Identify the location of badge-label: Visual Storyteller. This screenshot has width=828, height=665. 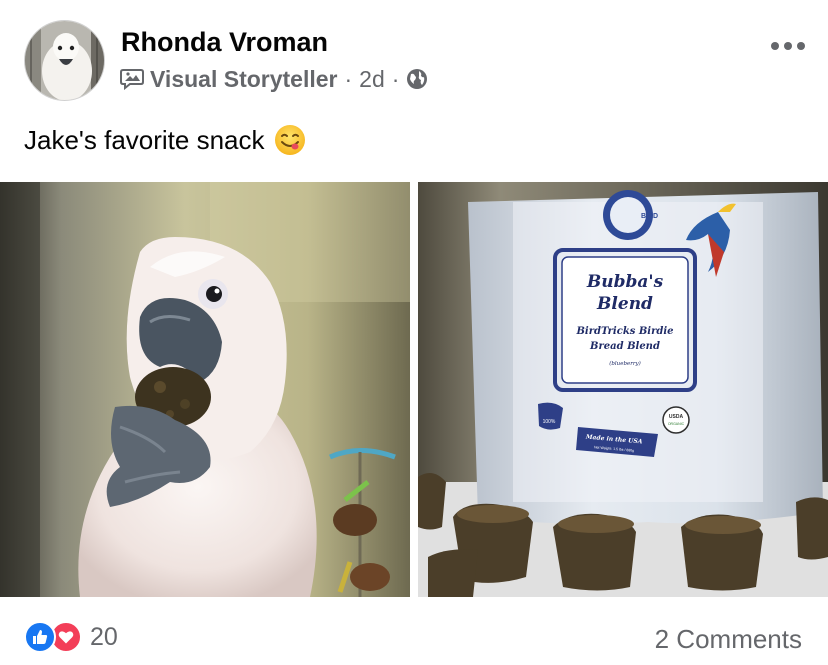
(244, 79).